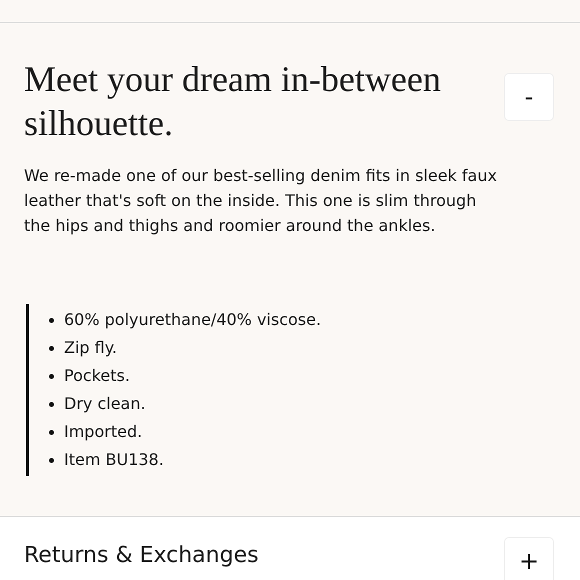  What do you see at coordinates (529, 97) in the screenshot?
I see `toggle-button: -` at bounding box center [529, 97].